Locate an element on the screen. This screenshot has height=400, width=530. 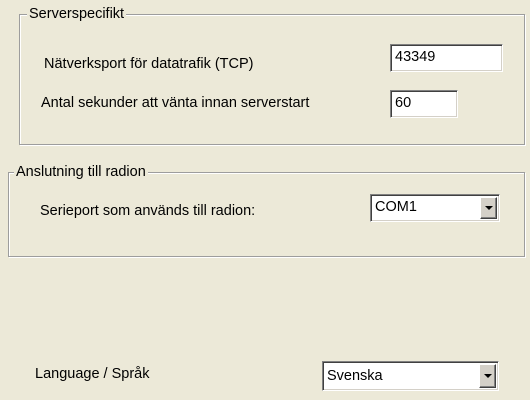
language-value: Svenska is located at coordinates (355, 376).